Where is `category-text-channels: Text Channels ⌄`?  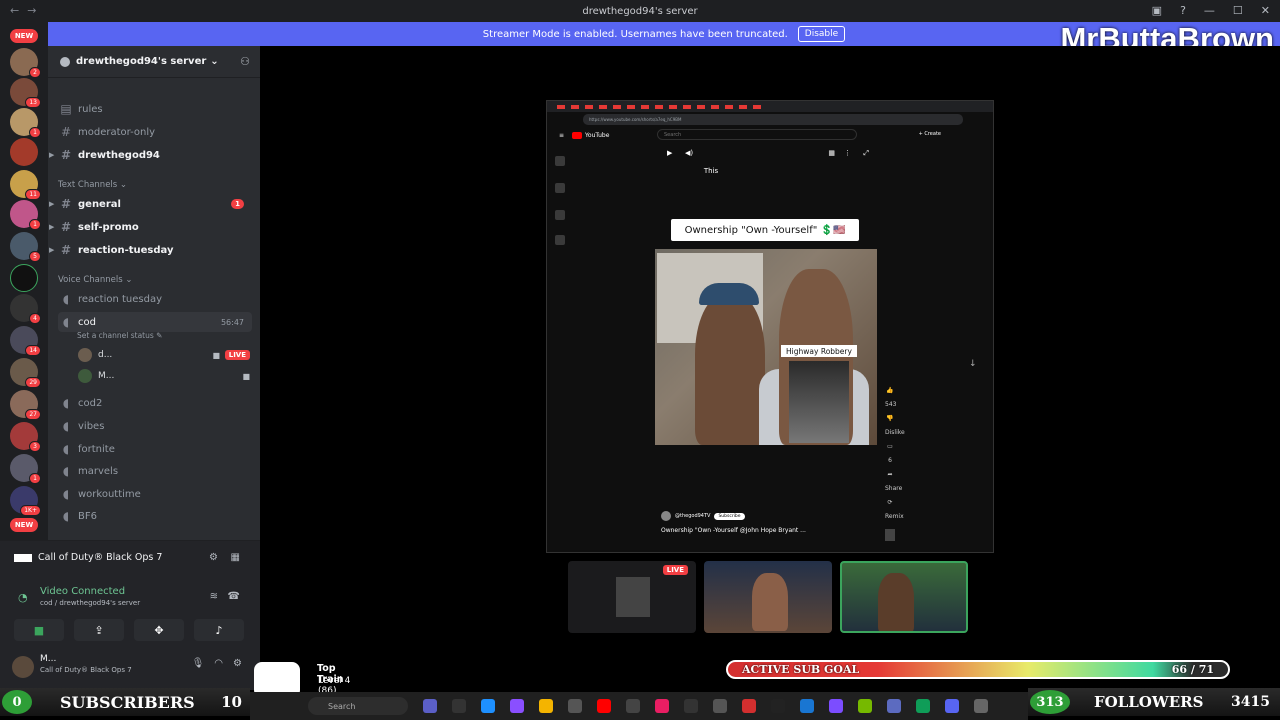
category-text-channels: Text Channels ⌄ is located at coordinates (92, 185).